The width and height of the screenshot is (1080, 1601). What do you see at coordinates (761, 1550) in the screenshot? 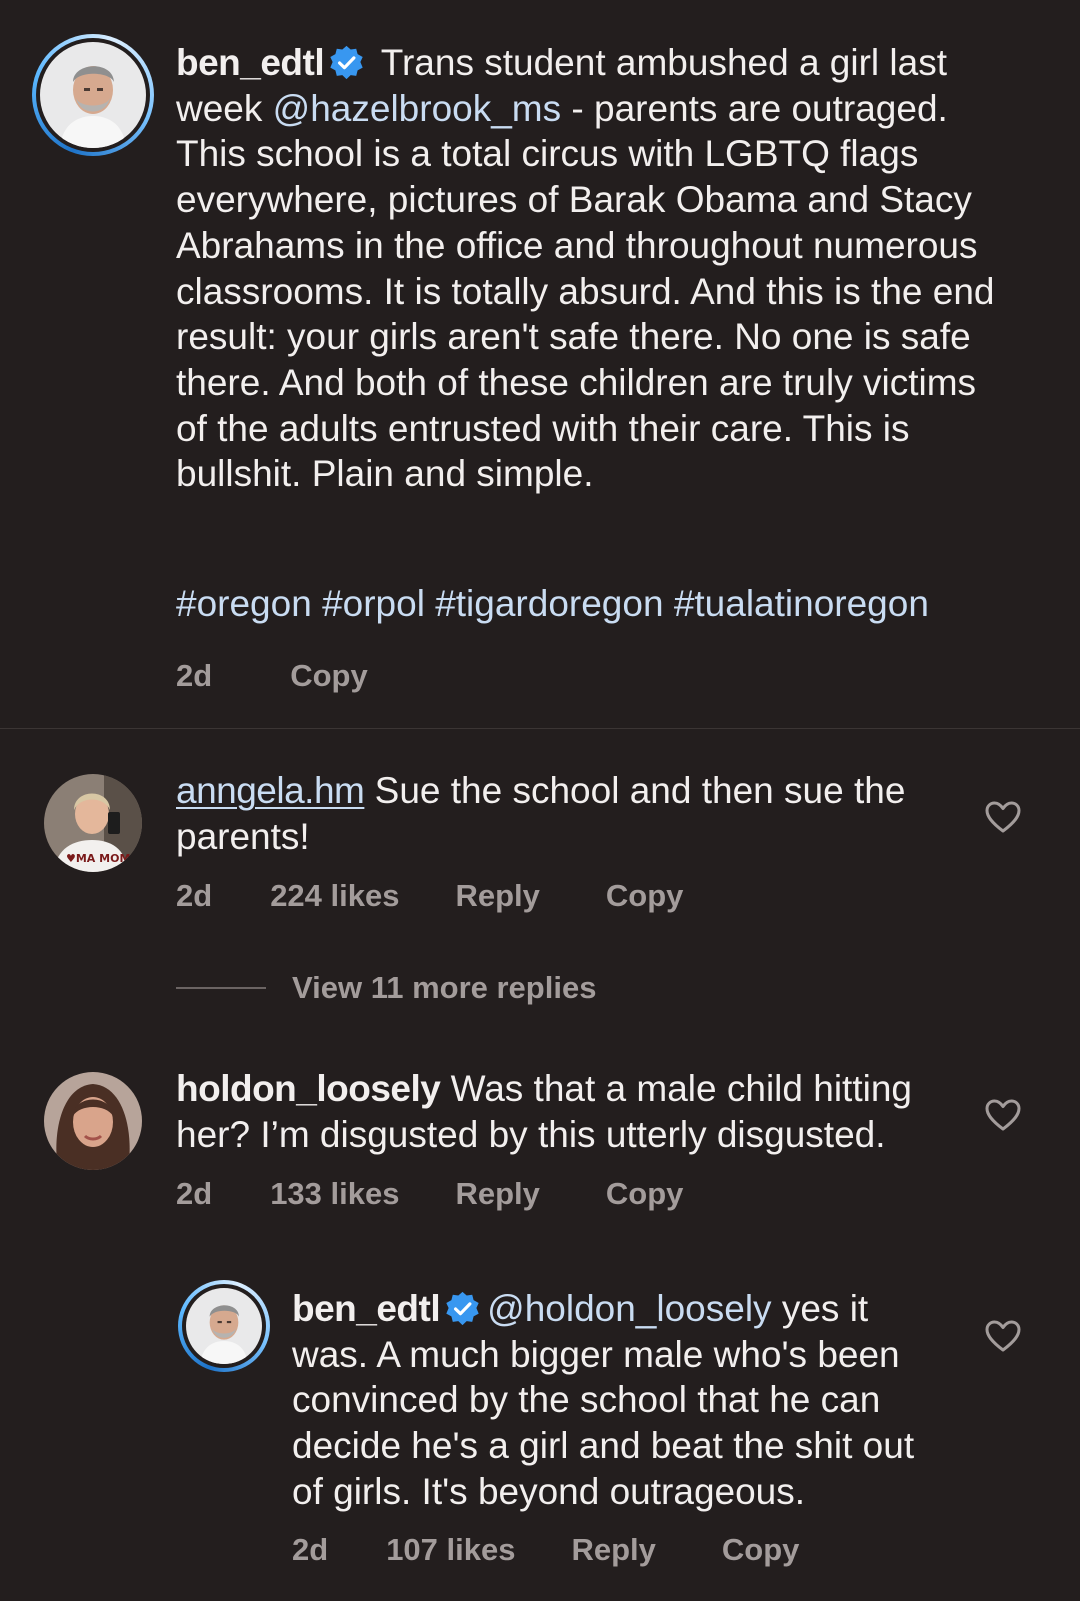
I see `reply-copy-button: Copy` at bounding box center [761, 1550].